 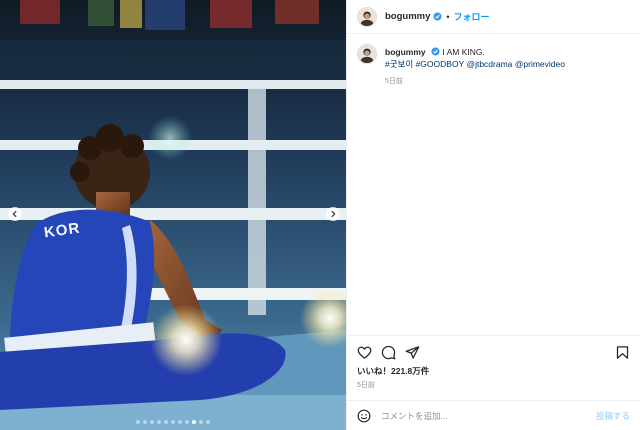 I want to click on hashtag-link: #굿보이, so click(x=399, y=64).